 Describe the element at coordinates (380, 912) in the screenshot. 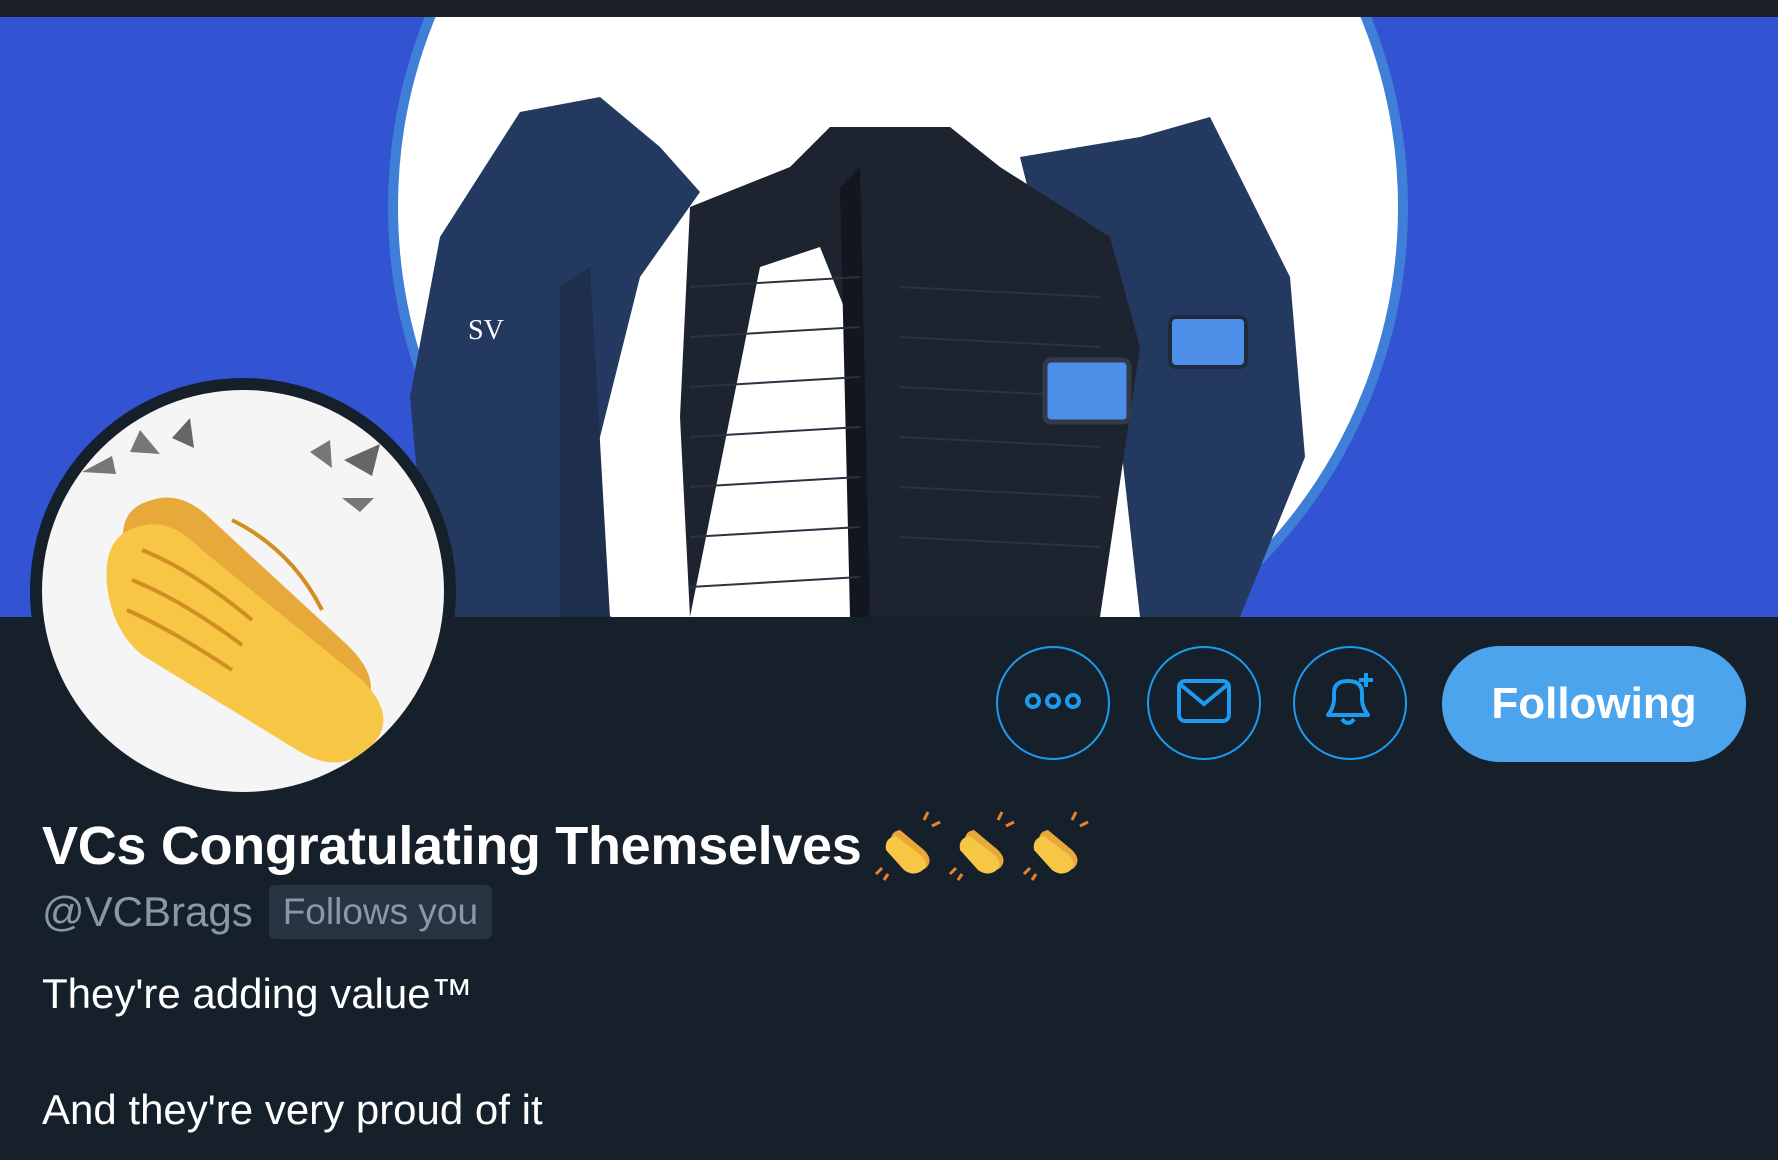

I see `follows-you-badge: Follows you` at that location.